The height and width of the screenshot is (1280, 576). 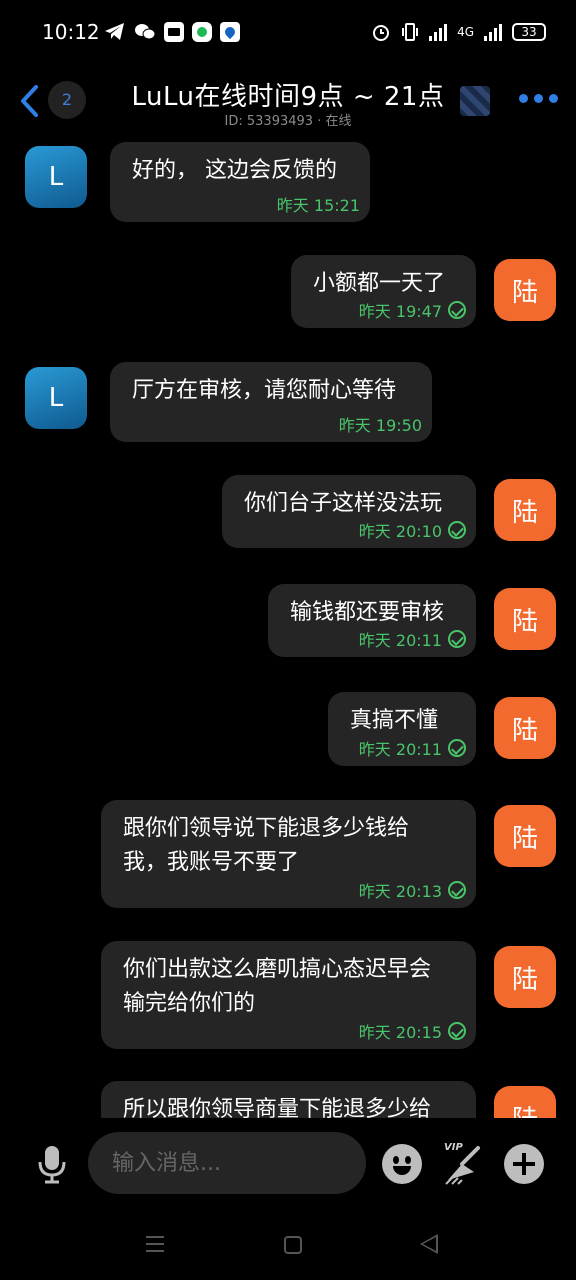 I want to click on message-meta: 昨天 20:10, so click(x=412, y=530).